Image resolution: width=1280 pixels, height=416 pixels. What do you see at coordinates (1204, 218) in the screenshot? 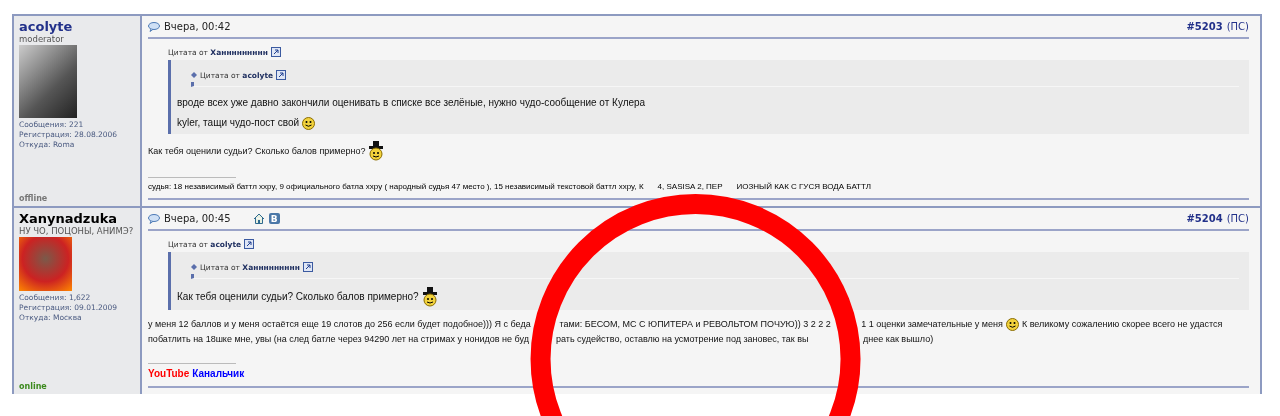
I see `post-number-link: #5204` at bounding box center [1204, 218].